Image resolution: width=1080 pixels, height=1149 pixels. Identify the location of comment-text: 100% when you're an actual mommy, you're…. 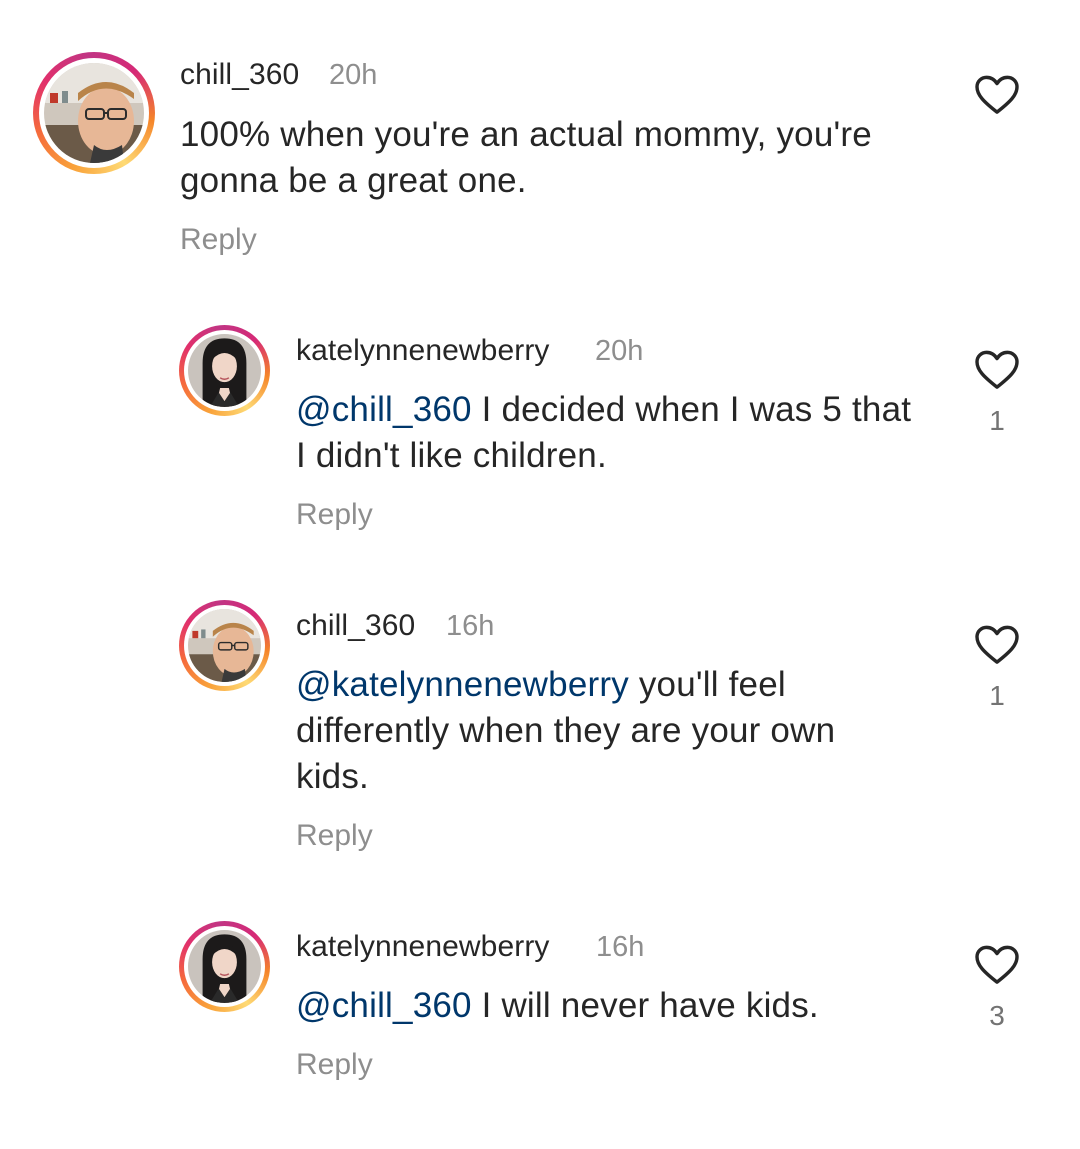
(570, 158).